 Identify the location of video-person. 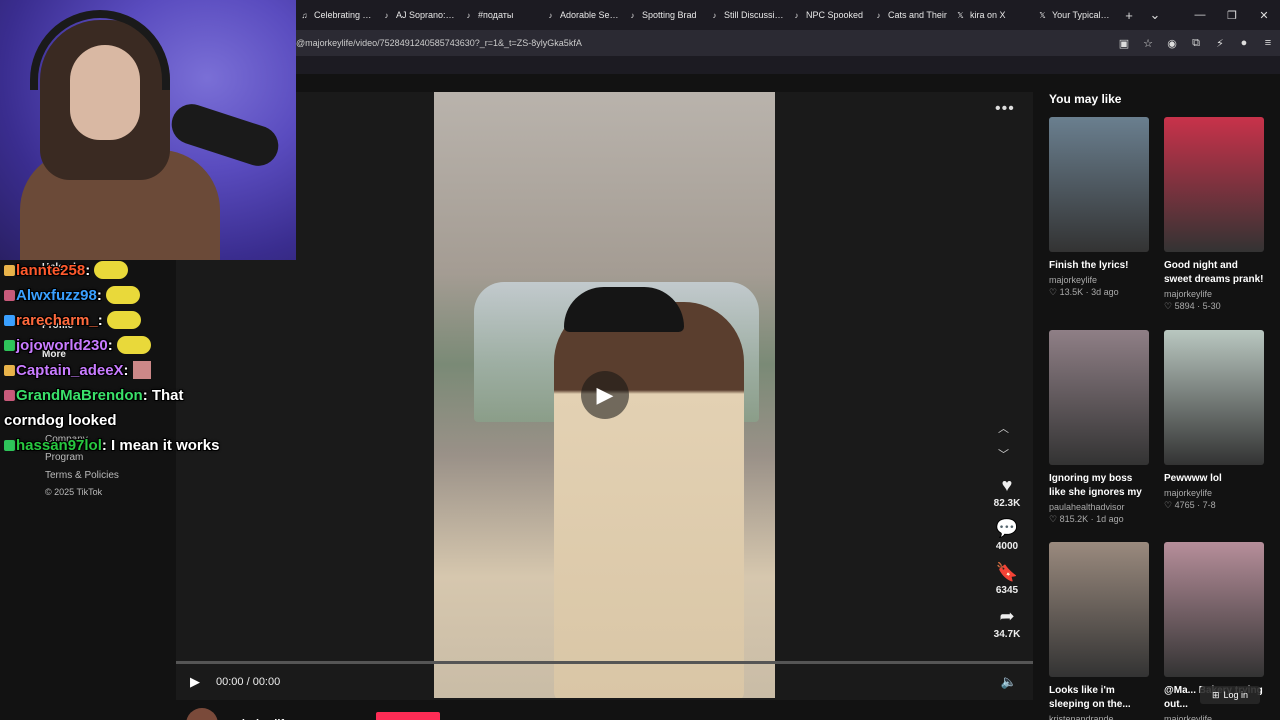
(649, 500).